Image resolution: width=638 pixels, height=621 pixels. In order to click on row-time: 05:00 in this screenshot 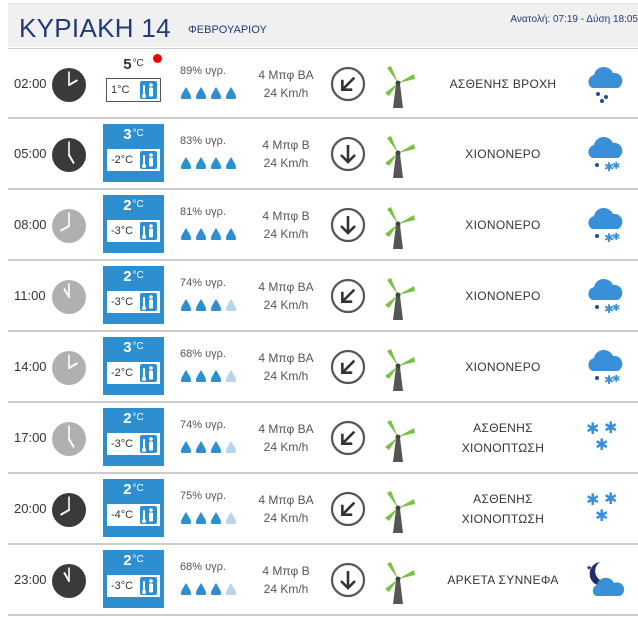, I will do `click(30, 153)`.